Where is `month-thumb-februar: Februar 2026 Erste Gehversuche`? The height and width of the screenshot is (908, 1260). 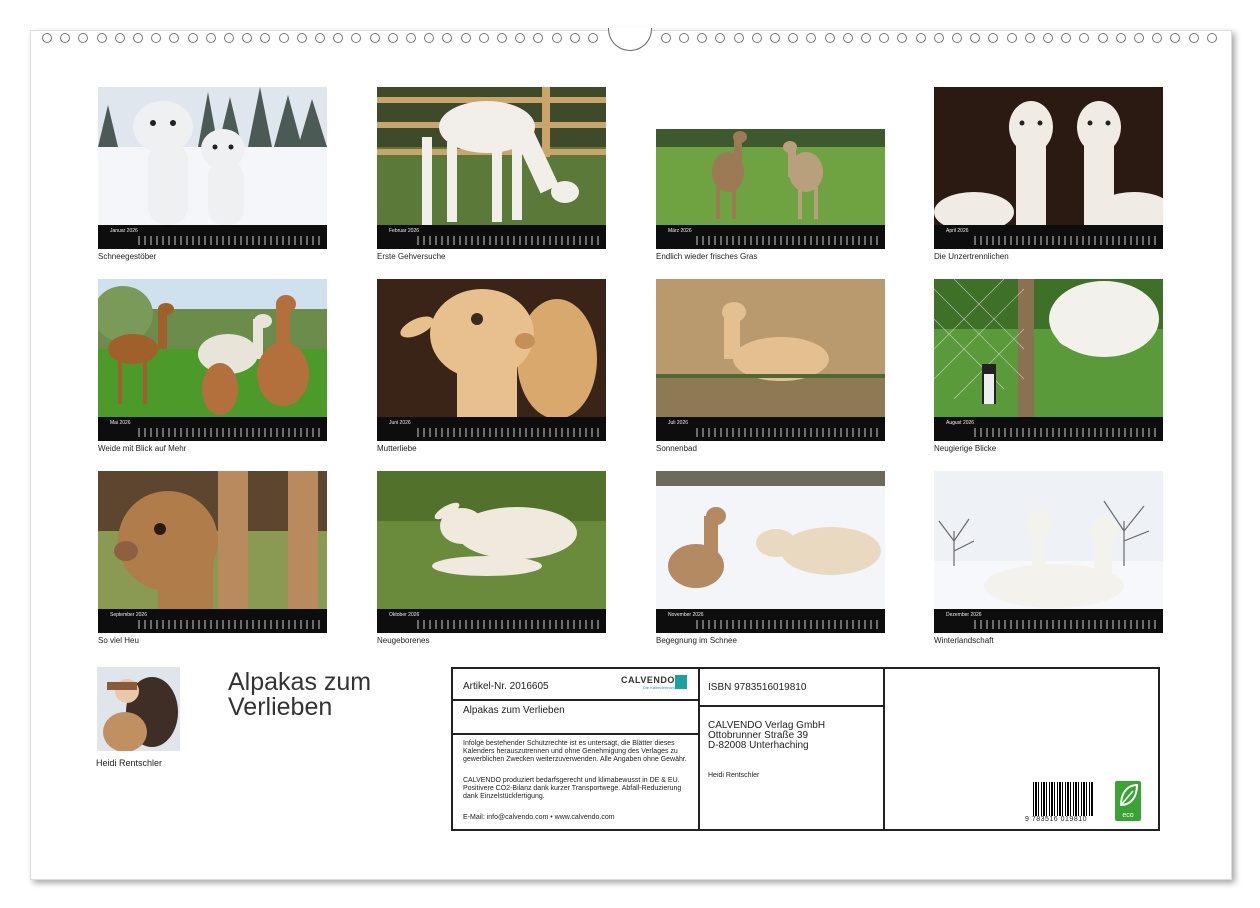 month-thumb-februar: Februar 2026 Erste Gehversuche is located at coordinates (491, 174).